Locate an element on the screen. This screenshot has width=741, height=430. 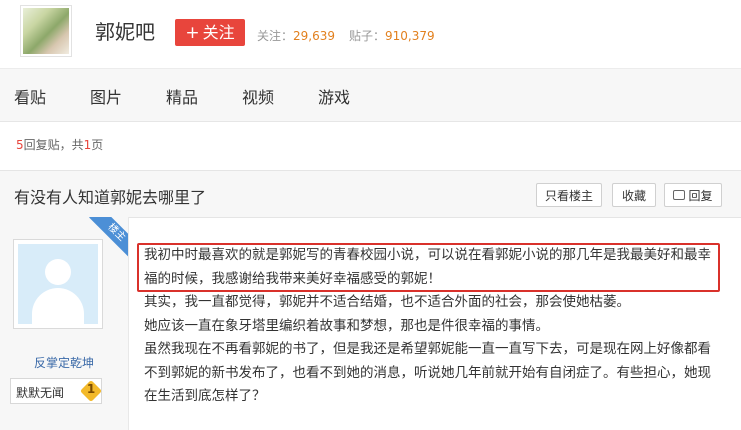
reply-button: 回复 is located at coordinates (693, 195).